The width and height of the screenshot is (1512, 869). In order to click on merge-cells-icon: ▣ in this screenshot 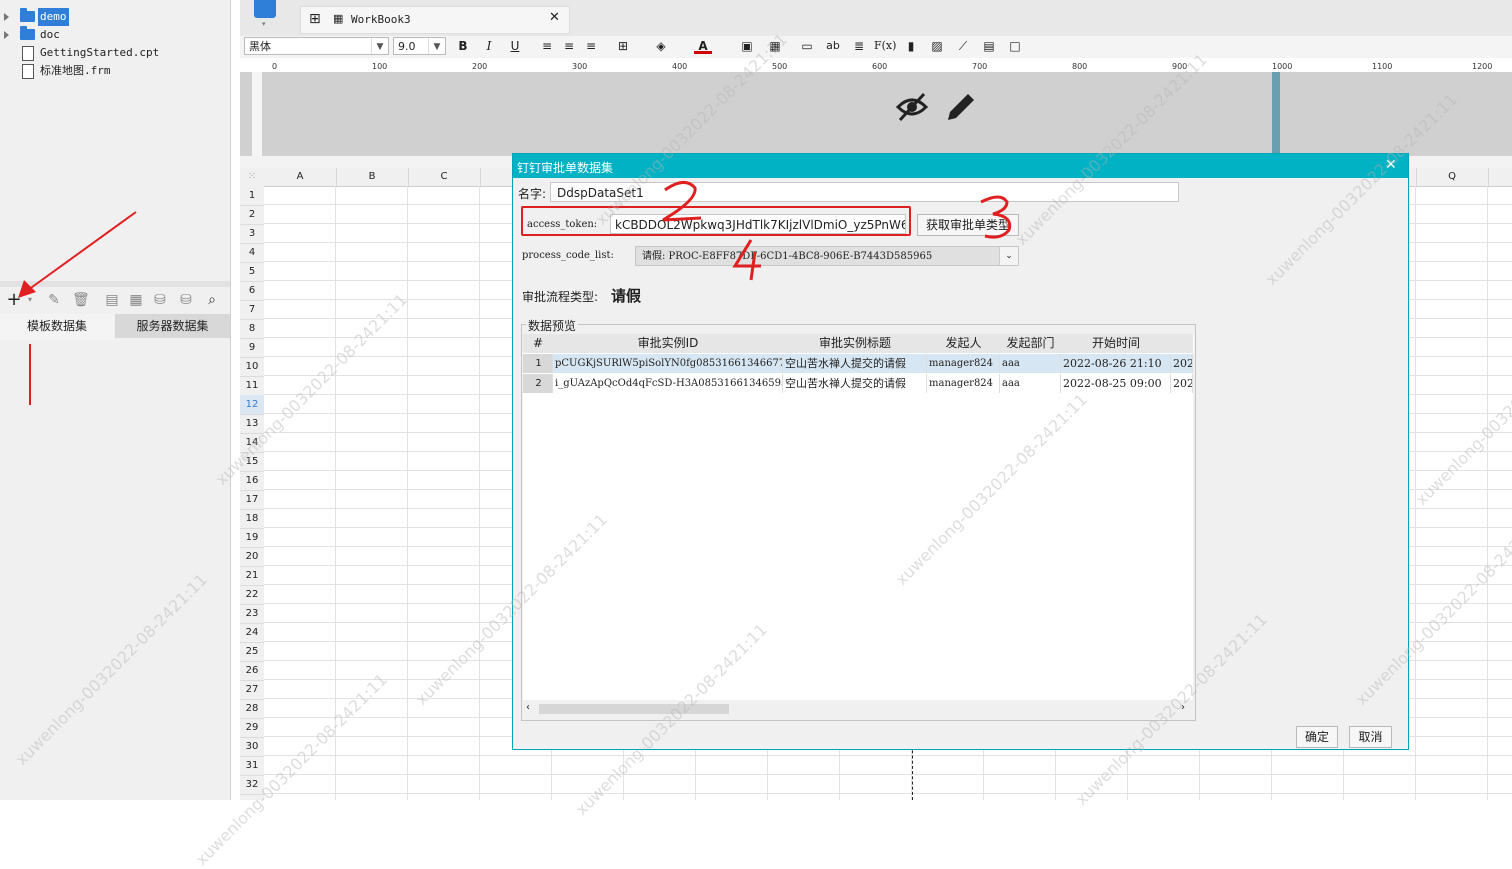, I will do `click(747, 46)`.